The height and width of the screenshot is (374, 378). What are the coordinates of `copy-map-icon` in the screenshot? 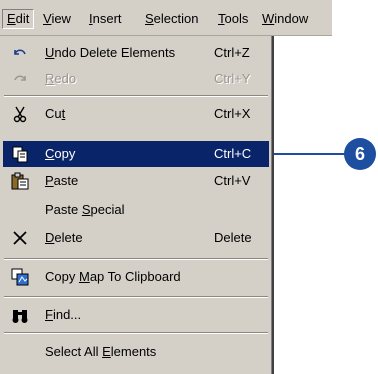 It's located at (20, 277).